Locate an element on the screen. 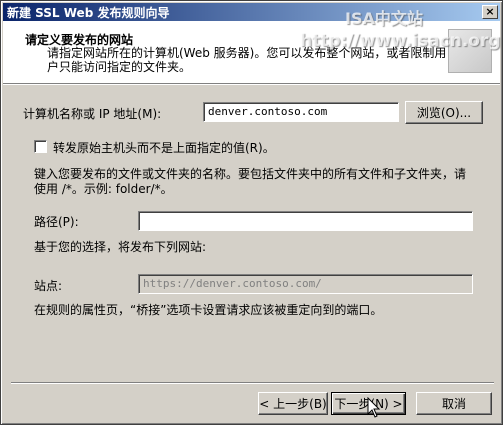 The width and height of the screenshot is (503, 425). computer-name-label: 计算机名称或 IP 地址(M): is located at coordinates (92, 114).